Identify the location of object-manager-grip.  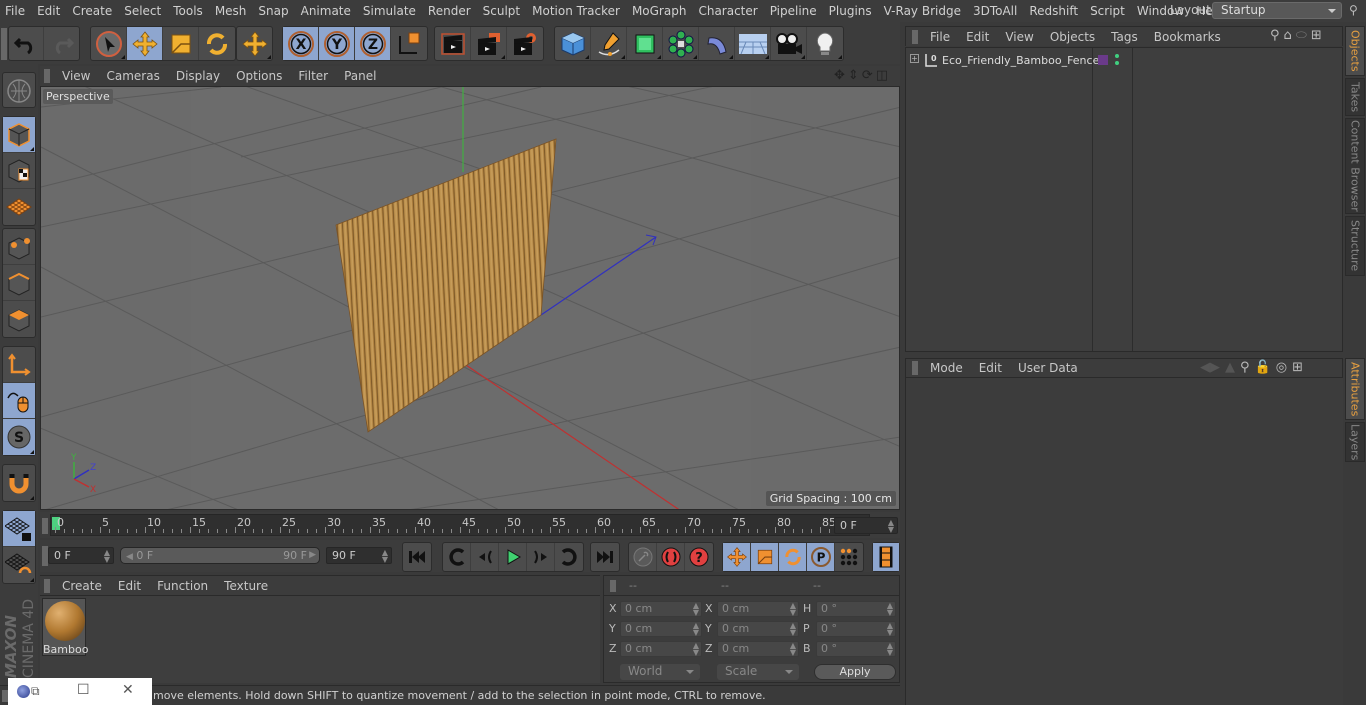
(915, 36).